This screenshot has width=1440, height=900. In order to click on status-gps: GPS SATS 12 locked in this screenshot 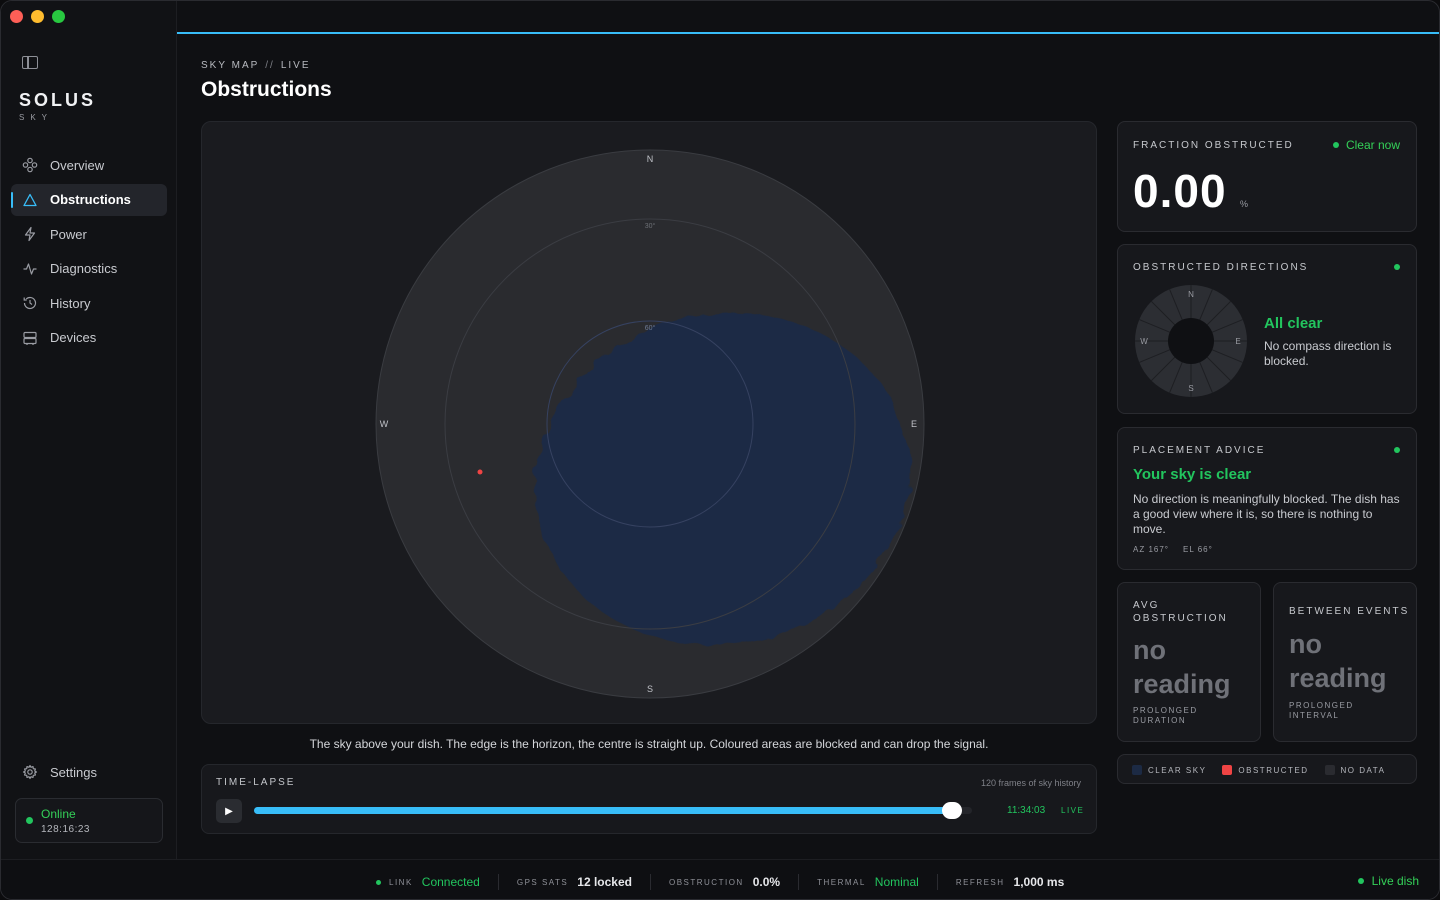, I will do `click(584, 882)`.